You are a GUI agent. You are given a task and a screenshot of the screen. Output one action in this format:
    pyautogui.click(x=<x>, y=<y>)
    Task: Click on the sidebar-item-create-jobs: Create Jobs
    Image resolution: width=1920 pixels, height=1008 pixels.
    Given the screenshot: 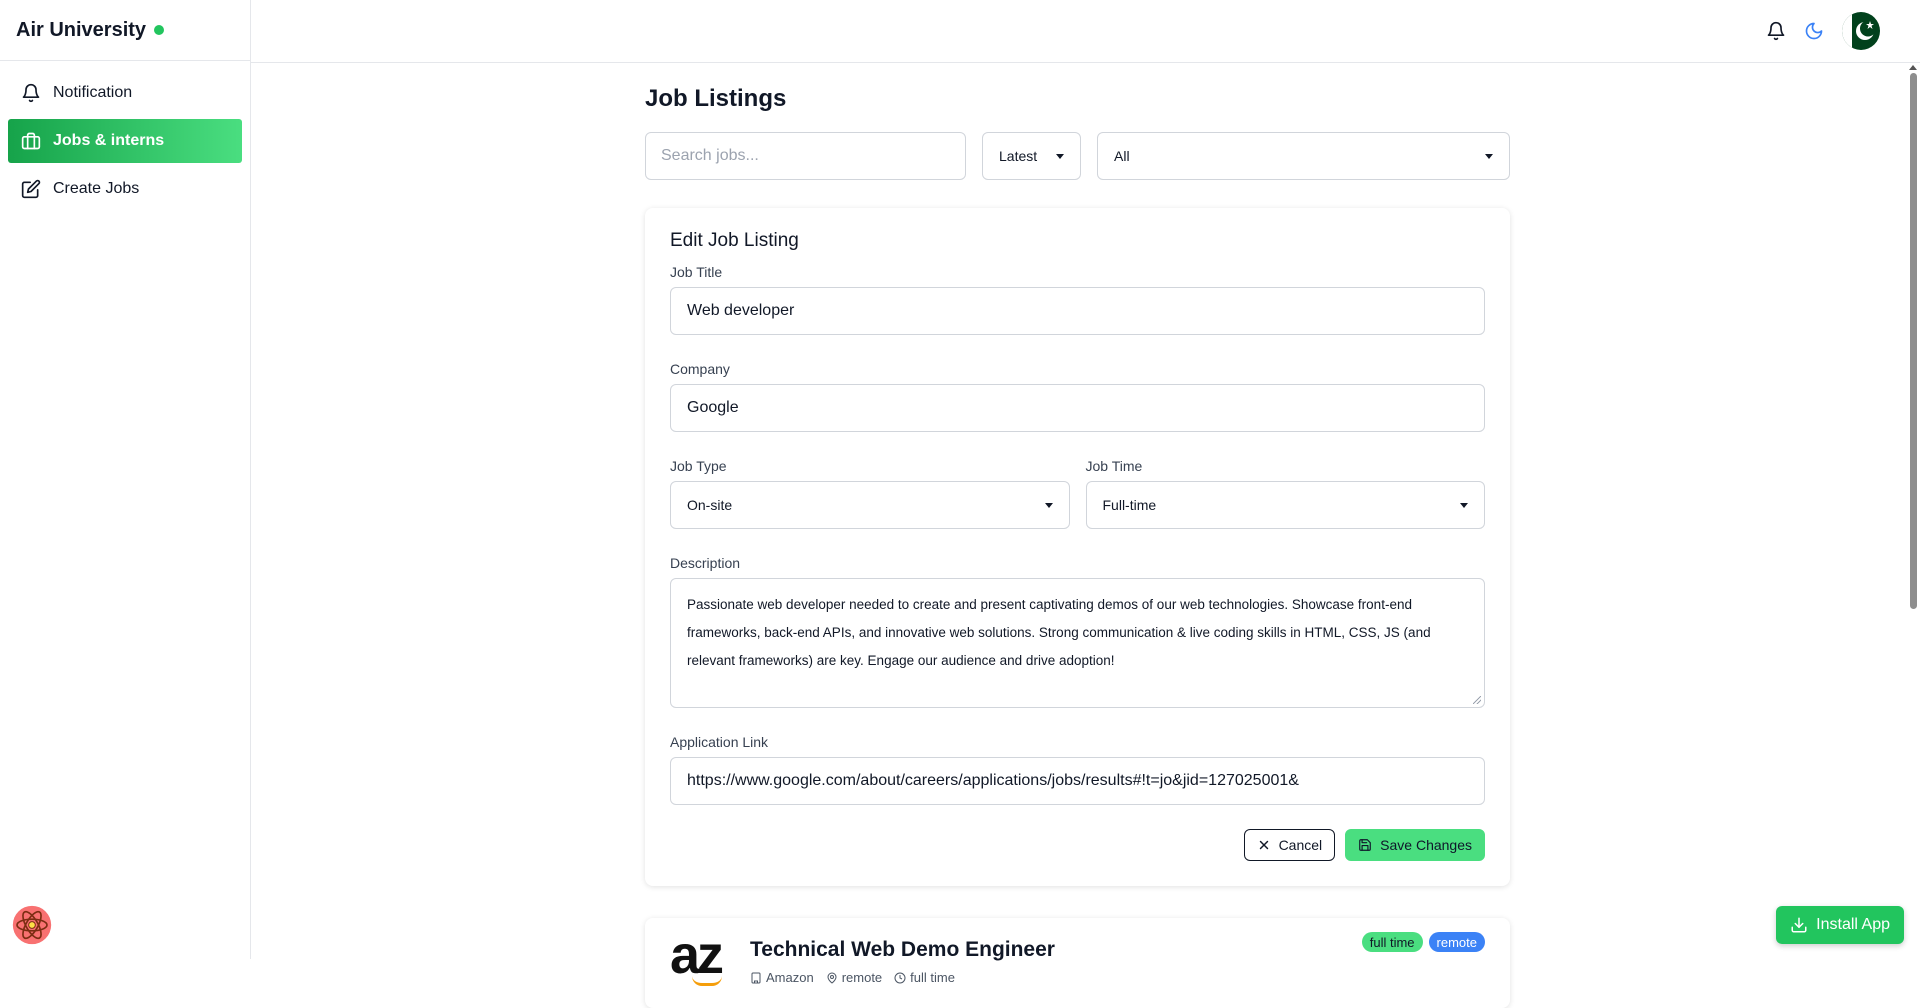 What is the action you would take?
    pyautogui.click(x=125, y=189)
    